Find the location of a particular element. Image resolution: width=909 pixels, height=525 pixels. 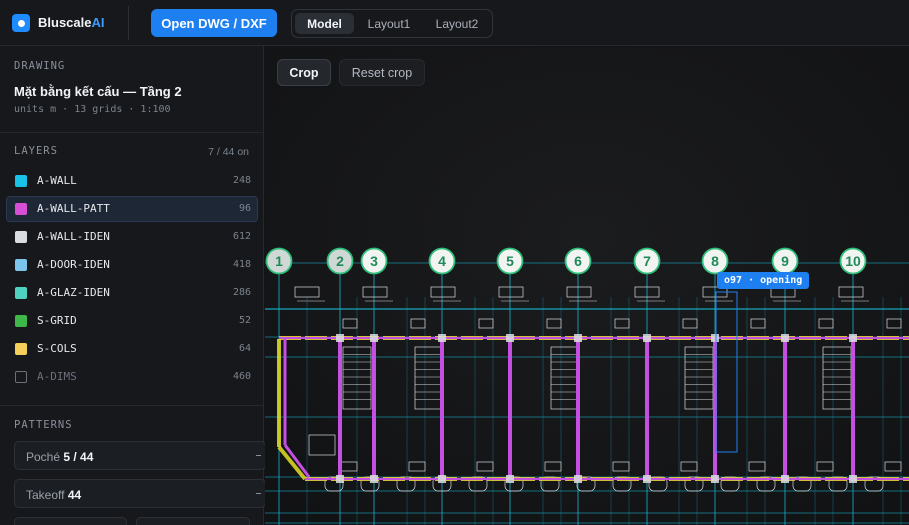

layer-count: 286 is located at coordinates (241, 292).